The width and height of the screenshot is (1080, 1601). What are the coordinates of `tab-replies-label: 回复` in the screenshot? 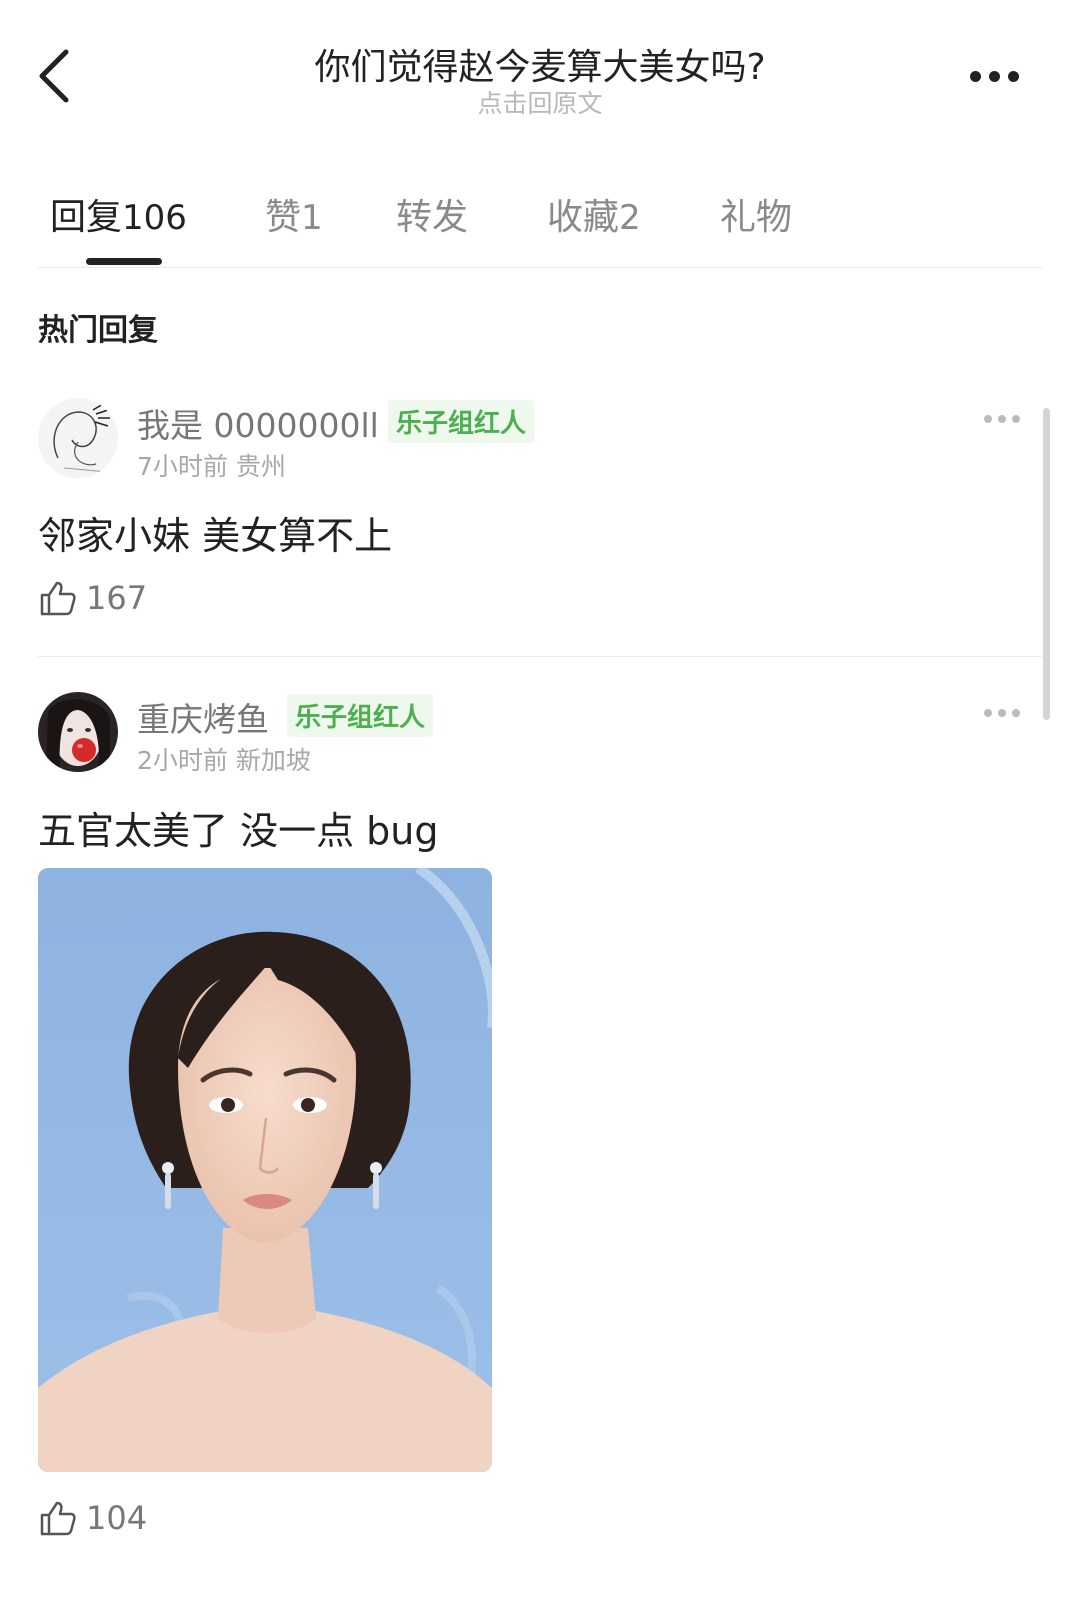 It's located at (86, 217).